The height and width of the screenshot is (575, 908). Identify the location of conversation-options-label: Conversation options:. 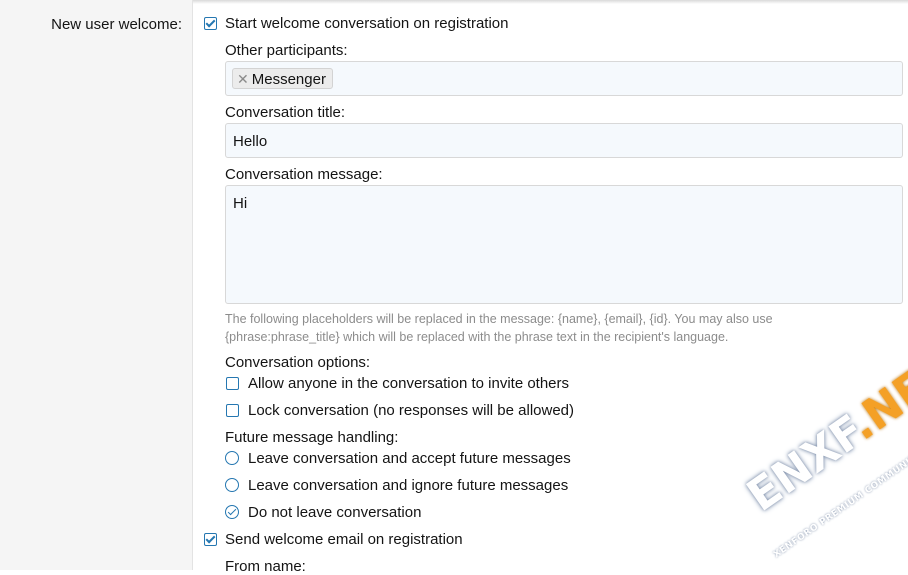
(298, 362).